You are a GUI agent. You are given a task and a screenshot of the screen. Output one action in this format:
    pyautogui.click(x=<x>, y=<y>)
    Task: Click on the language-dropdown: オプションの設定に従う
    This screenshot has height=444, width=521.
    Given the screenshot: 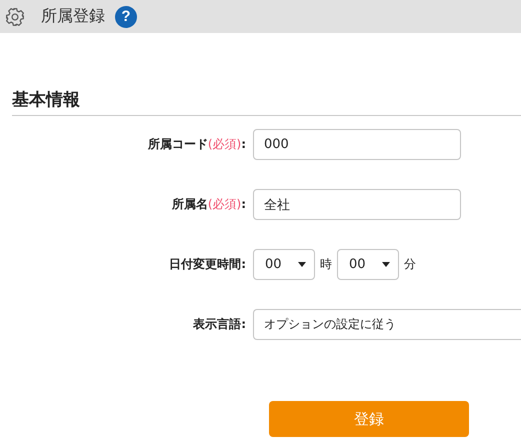 What is the action you would take?
    pyautogui.click(x=387, y=324)
    